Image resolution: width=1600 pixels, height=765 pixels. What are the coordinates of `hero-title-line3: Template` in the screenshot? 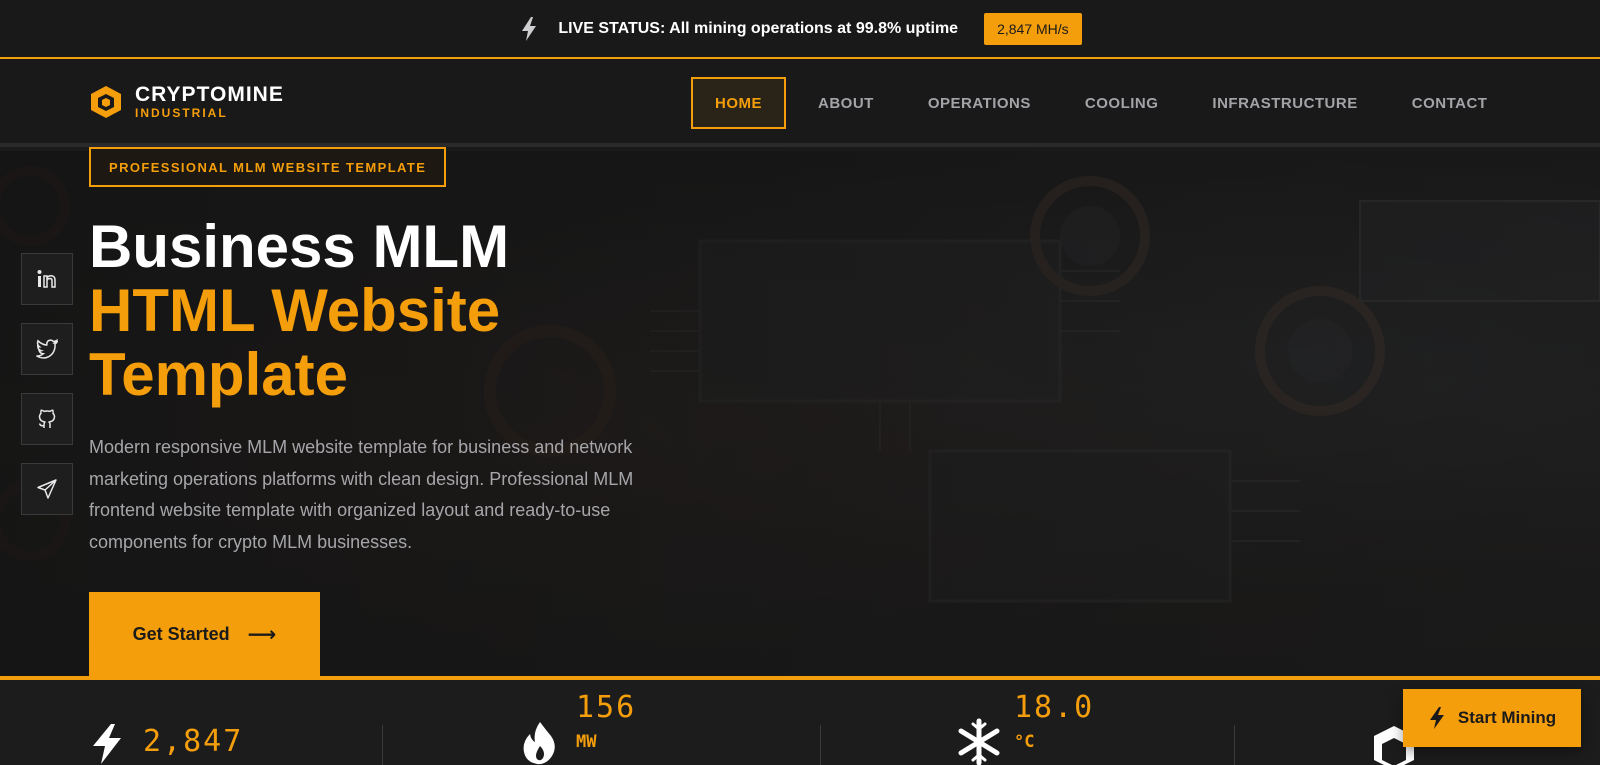 It's located at (218, 374).